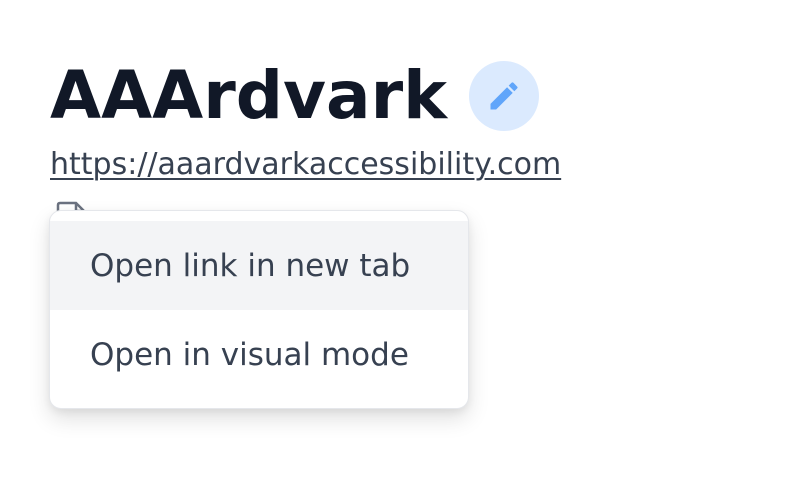 The image size is (787, 477). I want to click on menu-item-open-new-tab: Open link in new tab, so click(259, 265).